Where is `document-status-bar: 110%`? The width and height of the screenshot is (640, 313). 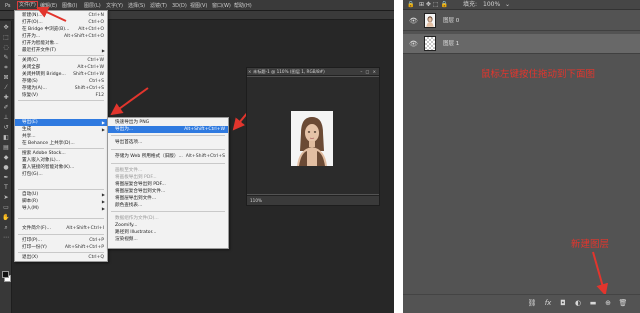
document-status-bar: 110% is located at coordinates (313, 200).